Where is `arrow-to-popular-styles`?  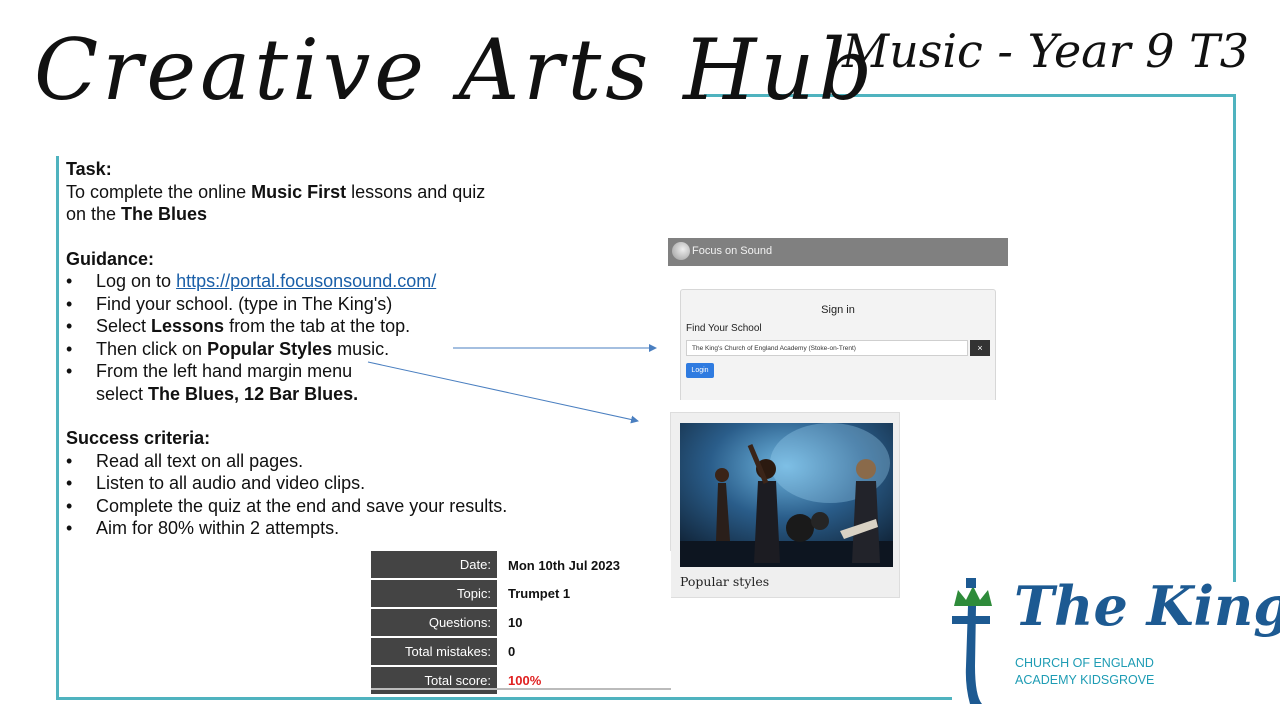
arrow-to-popular-styles is located at coordinates (503, 392).